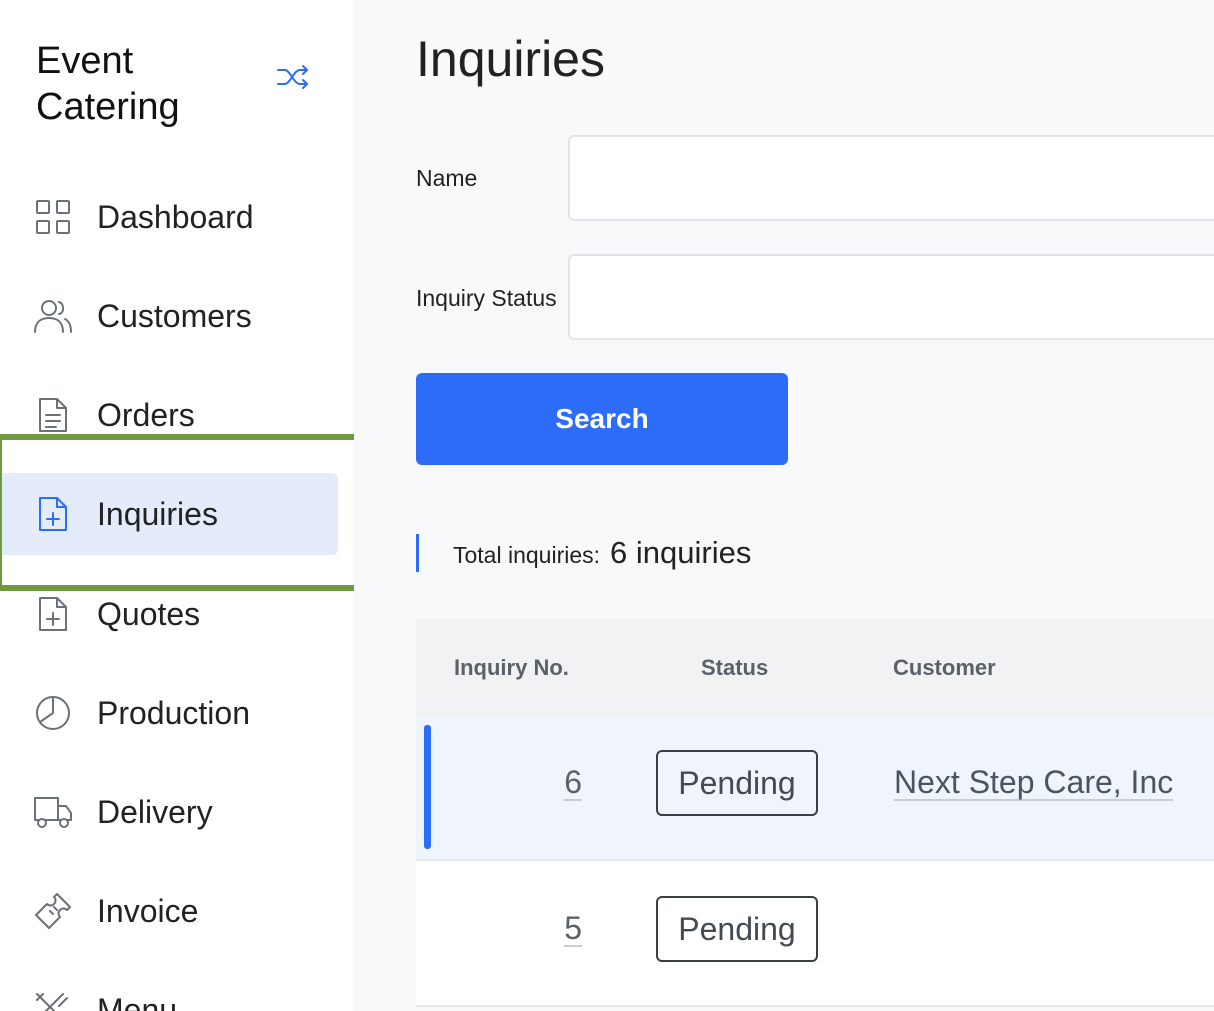  What do you see at coordinates (157, 513) in the screenshot?
I see `sidebar-item-label: Inquiries` at bounding box center [157, 513].